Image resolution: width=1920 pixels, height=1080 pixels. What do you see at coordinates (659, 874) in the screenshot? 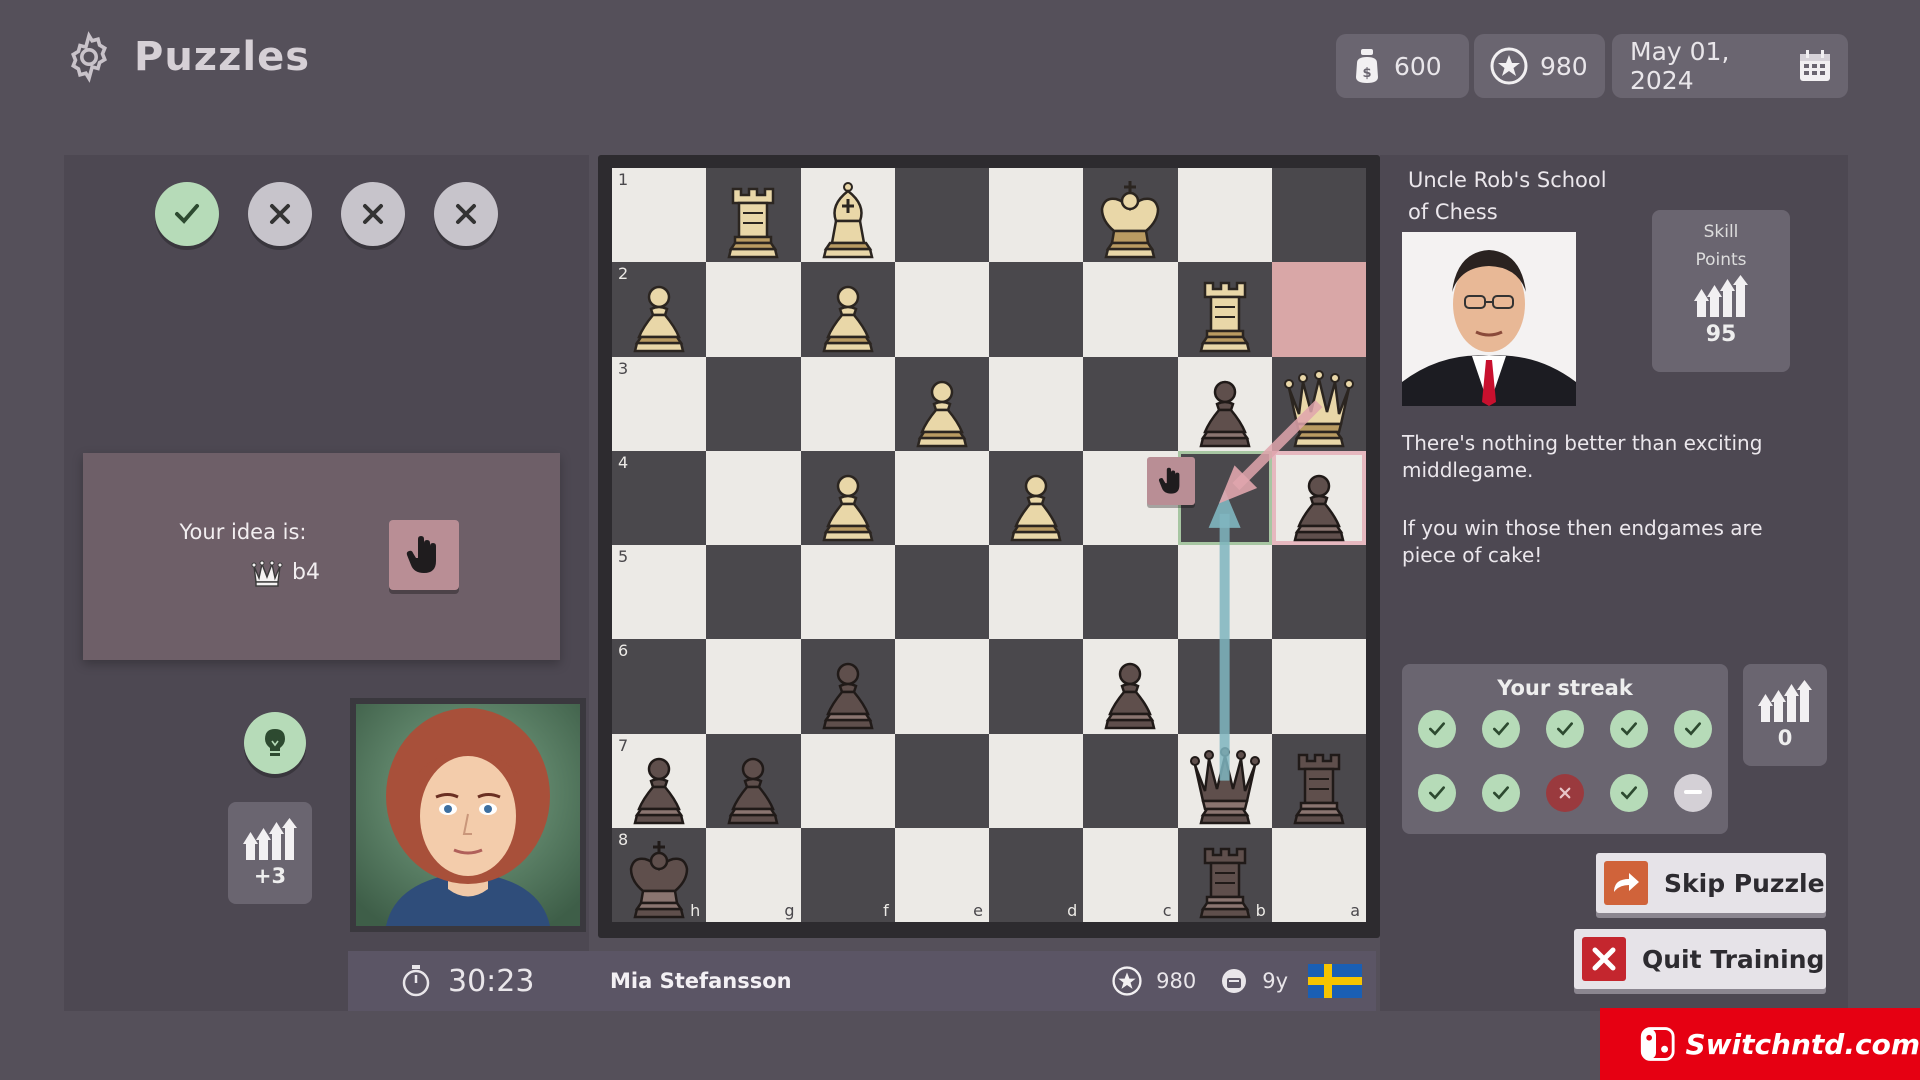
I see `square-h8: 8h` at bounding box center [659, 874].